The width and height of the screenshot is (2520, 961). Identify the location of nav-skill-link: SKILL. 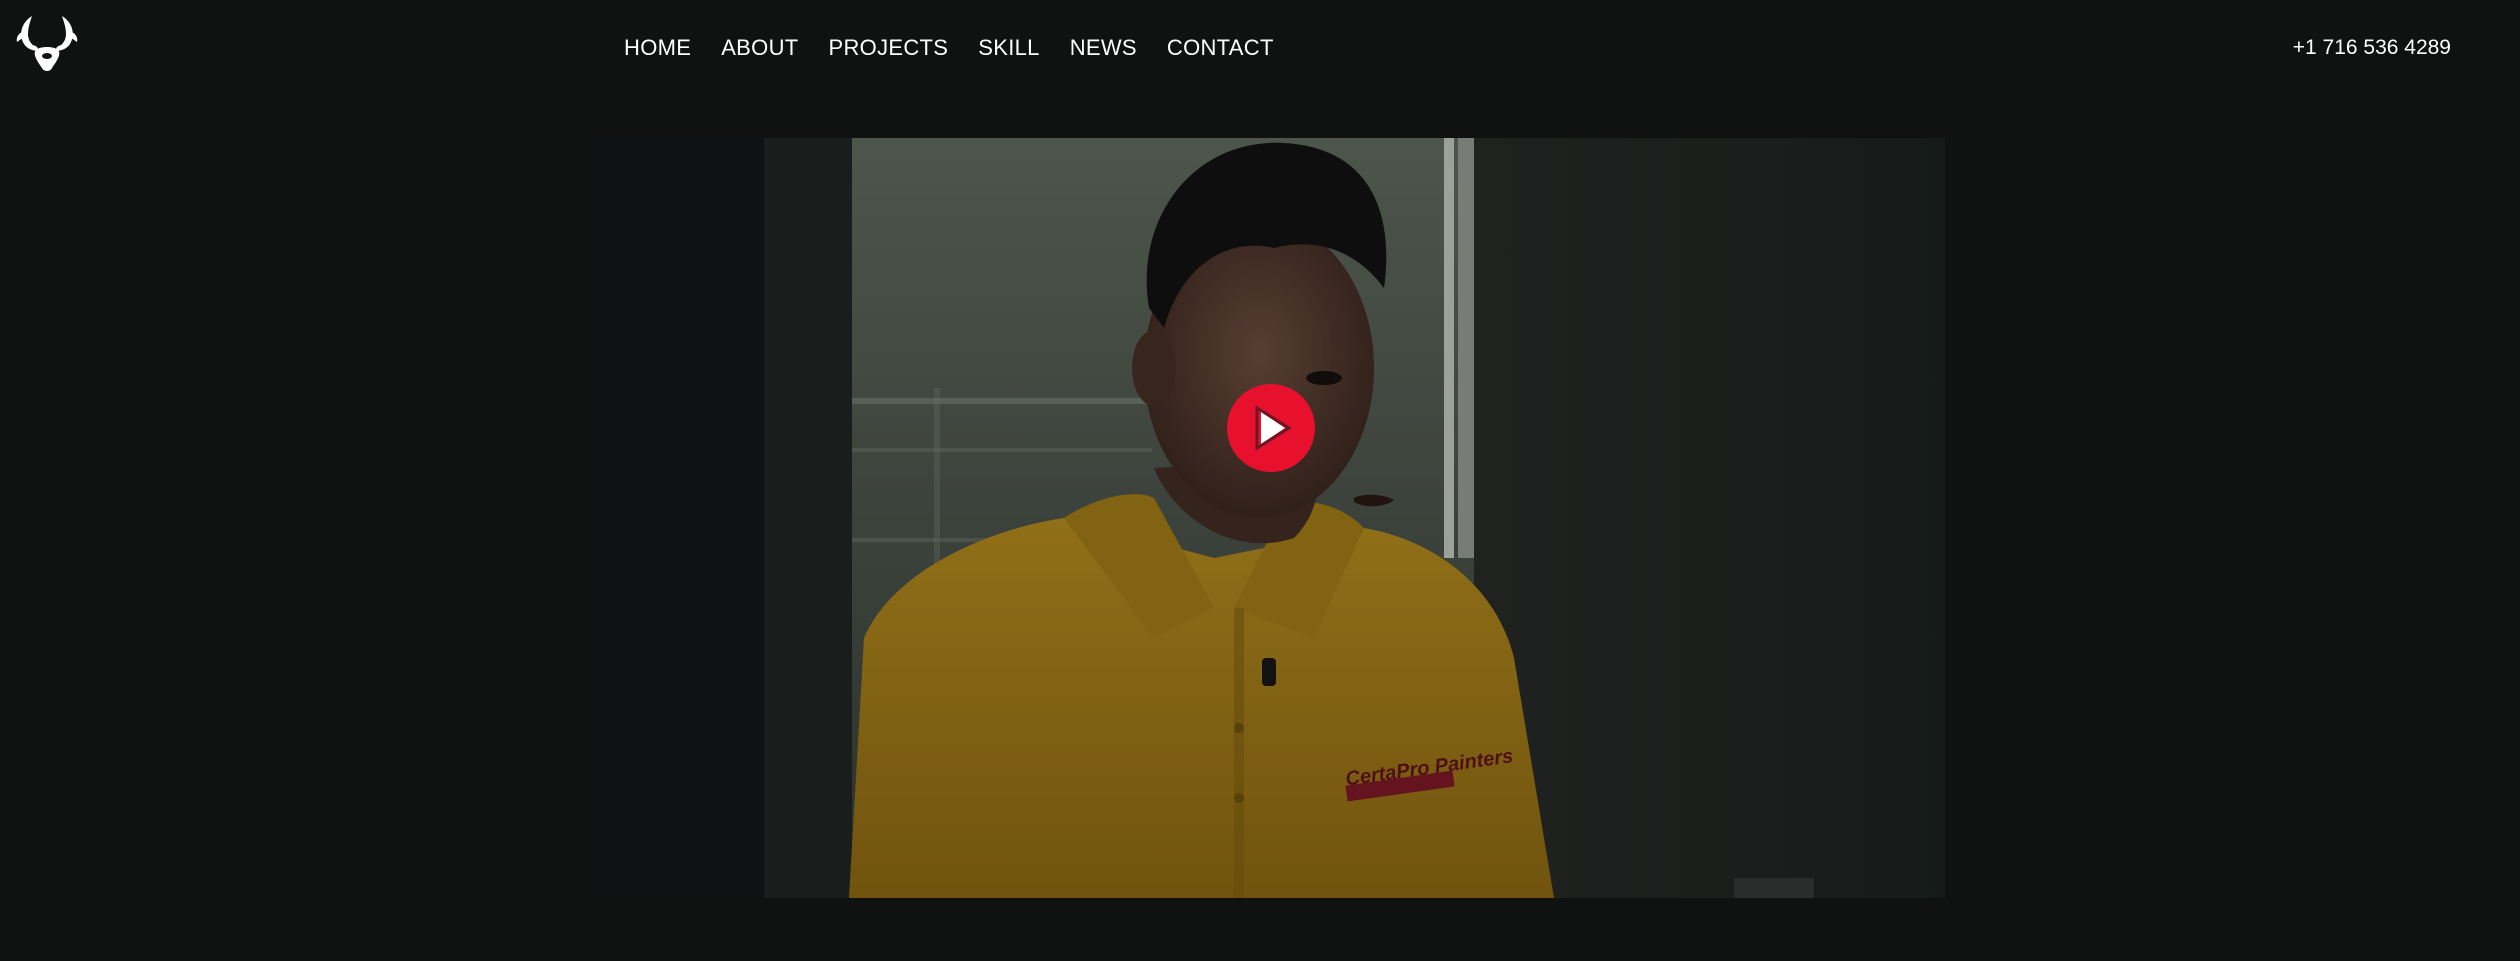
(1008, 48).